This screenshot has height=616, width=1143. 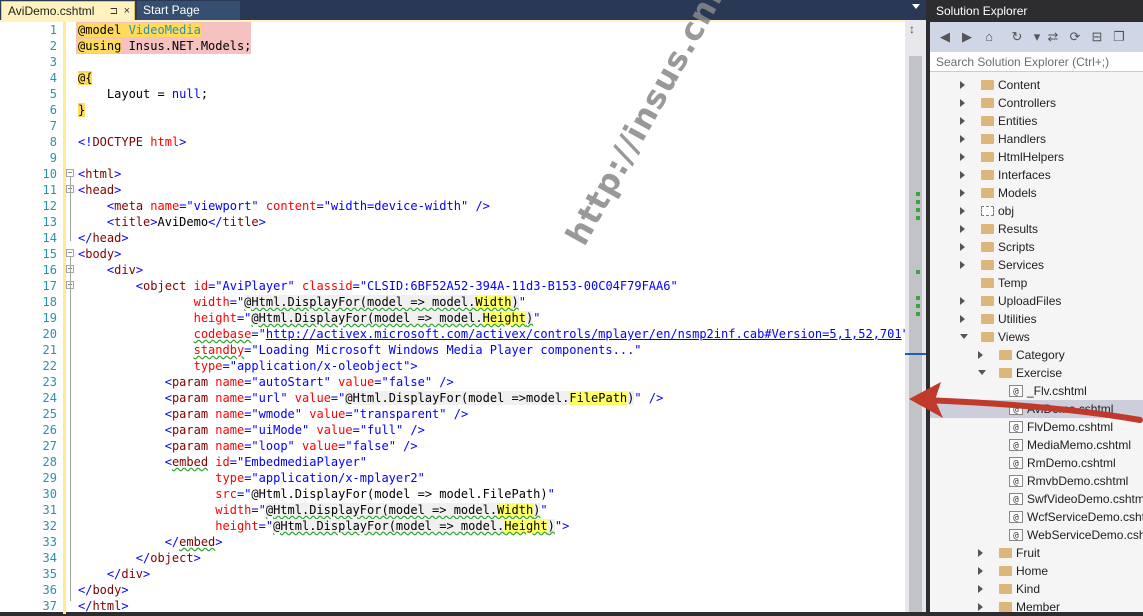 What do you see at coordinates (967, 37) in the screenshot?
I see `forward-icon: ▶` at bounding box center [967, 37].